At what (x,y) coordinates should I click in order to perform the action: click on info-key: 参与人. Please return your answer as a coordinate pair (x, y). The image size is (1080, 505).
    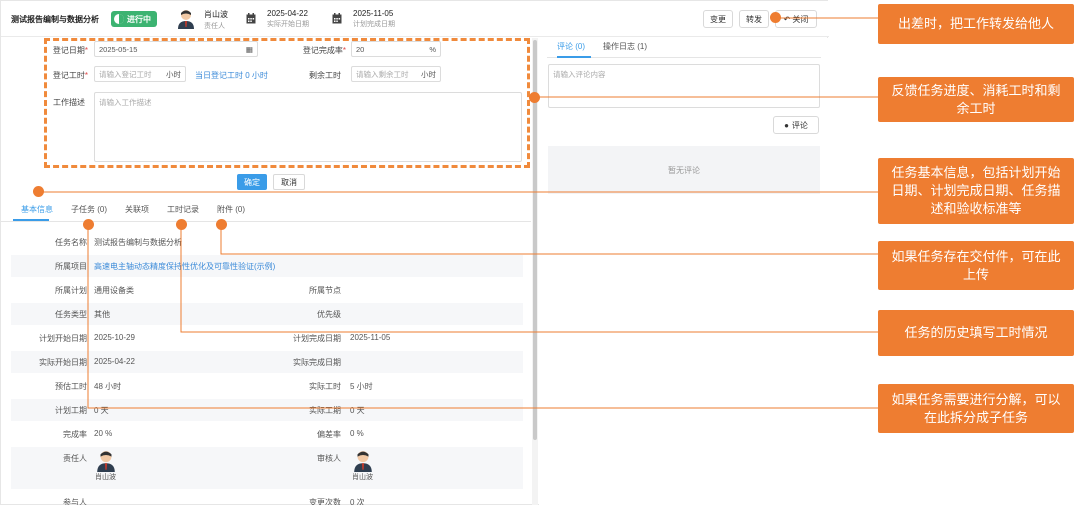
    Looking at the image, I should click on (75, 501).